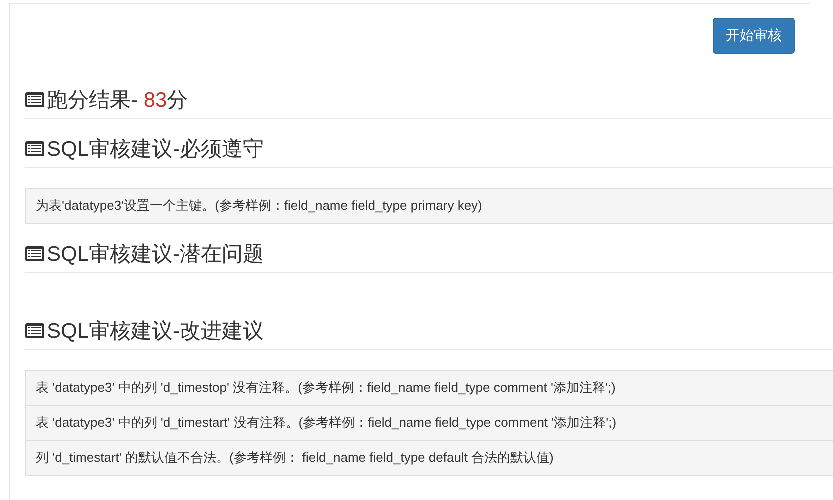 The image size is (833, 500). I want to click on start-review-button: 开始审核, so click(754, 36).